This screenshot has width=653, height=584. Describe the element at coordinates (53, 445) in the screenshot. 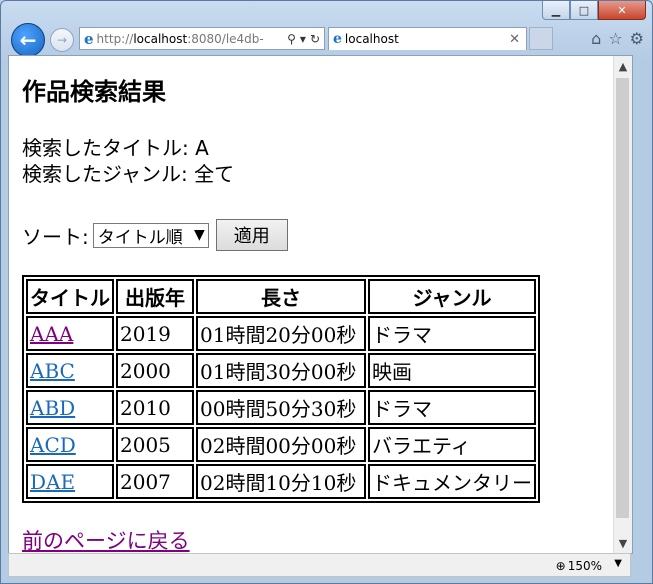

I see `title-link: ACD` at that location.